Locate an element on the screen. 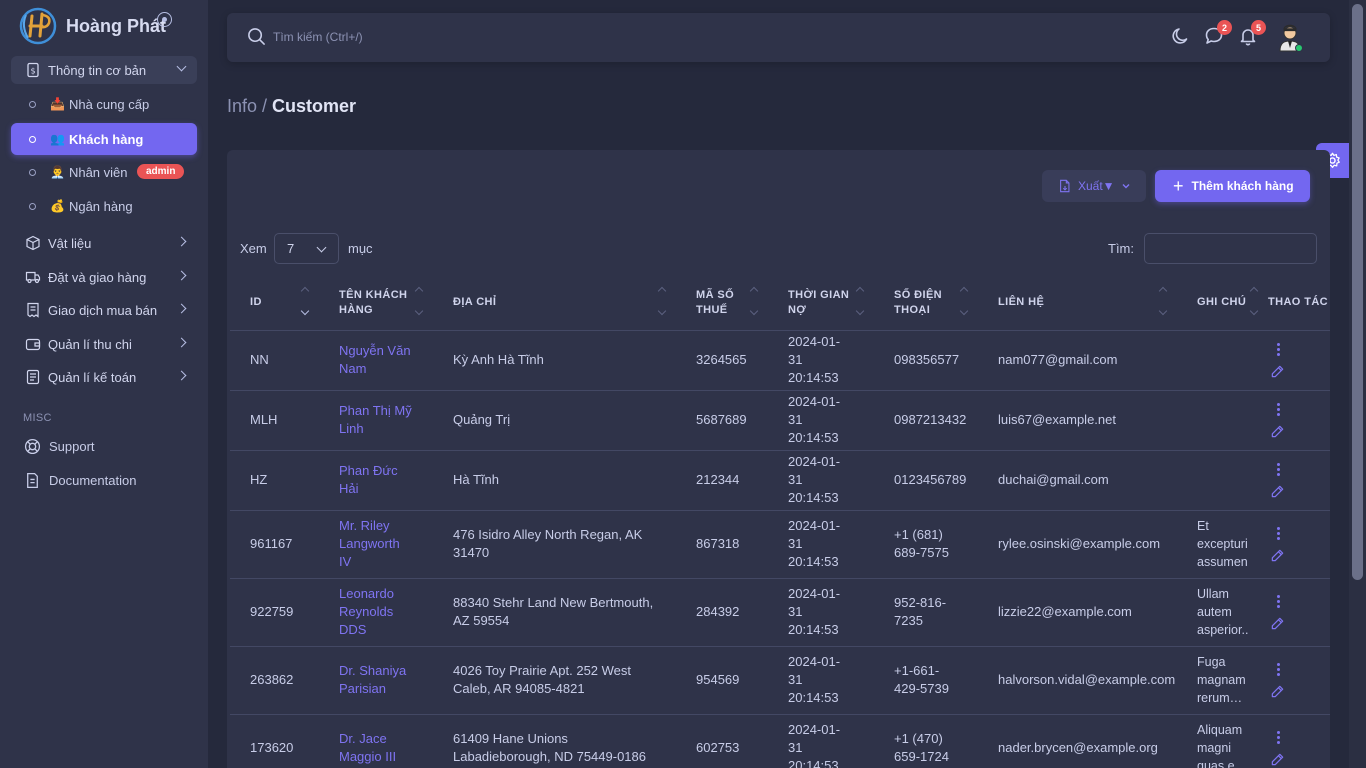 The width and height of the screenshot is (1366, 768). customer-name-link: Nguyễn Văn Nam is located at coordinates (376, 360).